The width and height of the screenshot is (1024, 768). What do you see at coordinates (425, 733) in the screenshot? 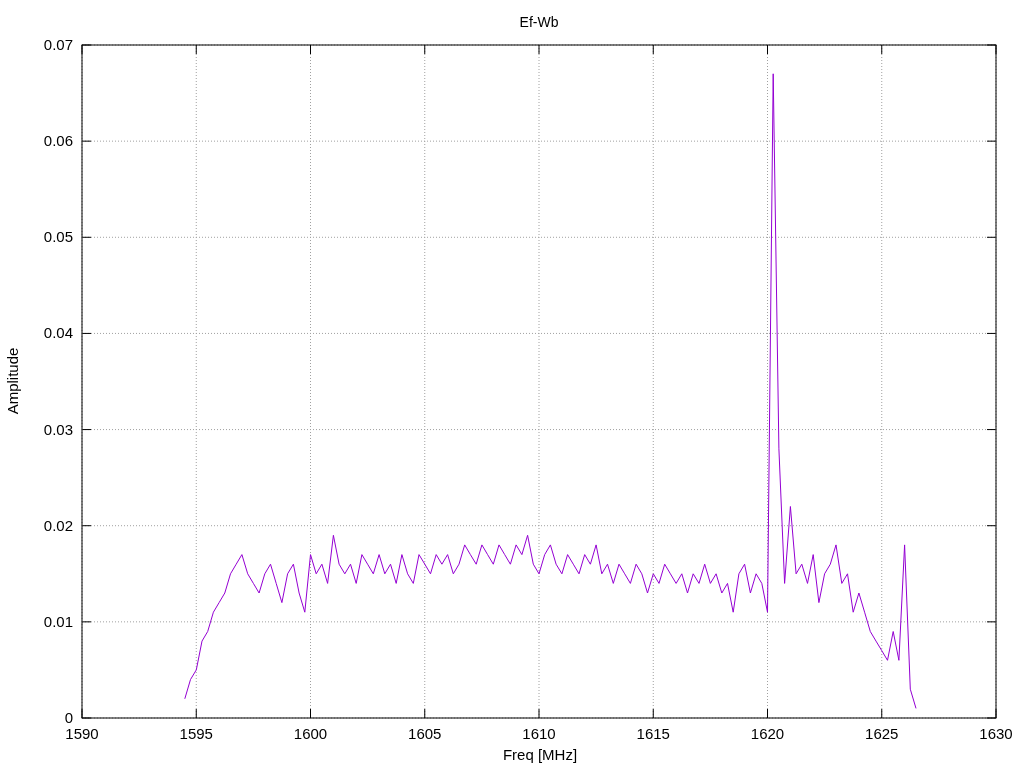
I see `tick-label: 1605` at bounding box center [425, 733].